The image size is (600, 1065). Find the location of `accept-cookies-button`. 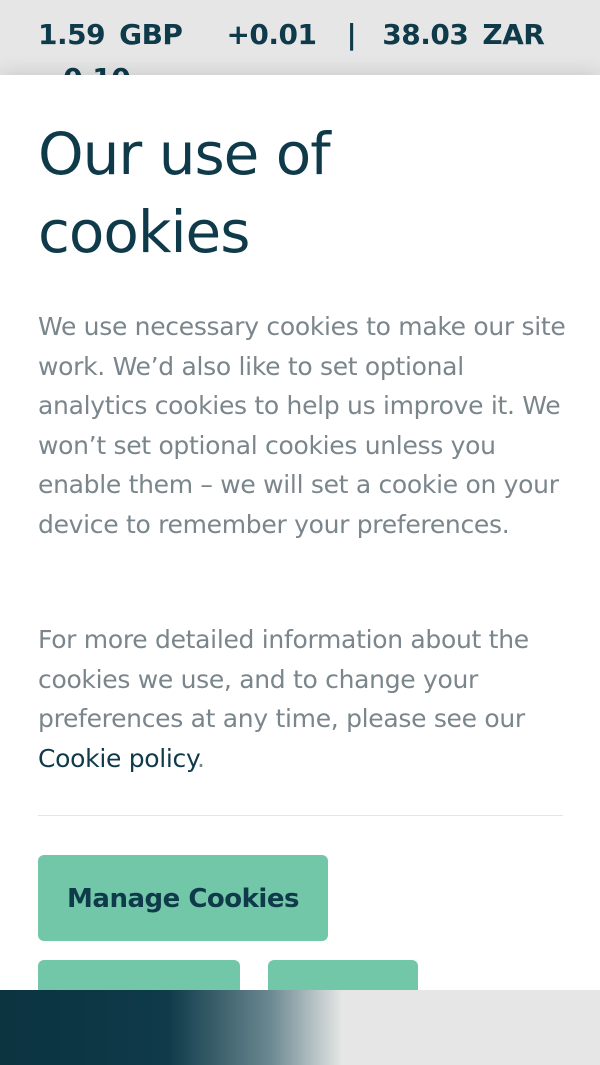

accept-cookies-button is located at coordinates (139, 975).